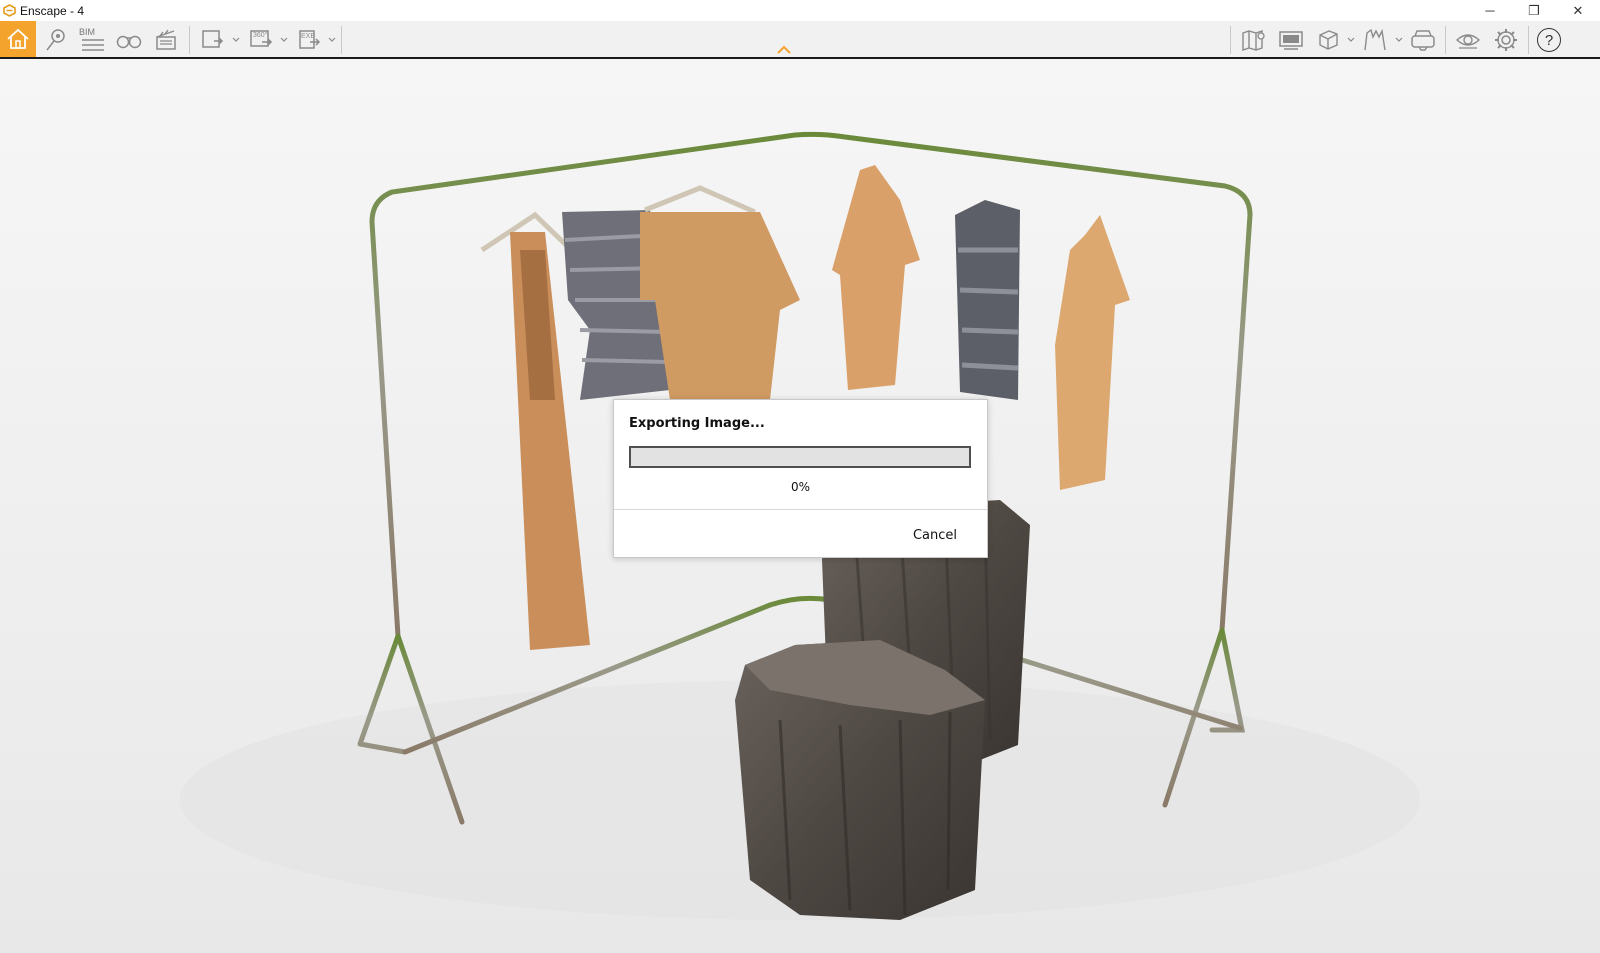 The width and height of the screenshot is (1600, 953). Describe the element at coordinates (935, 535) in the screenshot. I see `cancel-button: Cancel` at that location.